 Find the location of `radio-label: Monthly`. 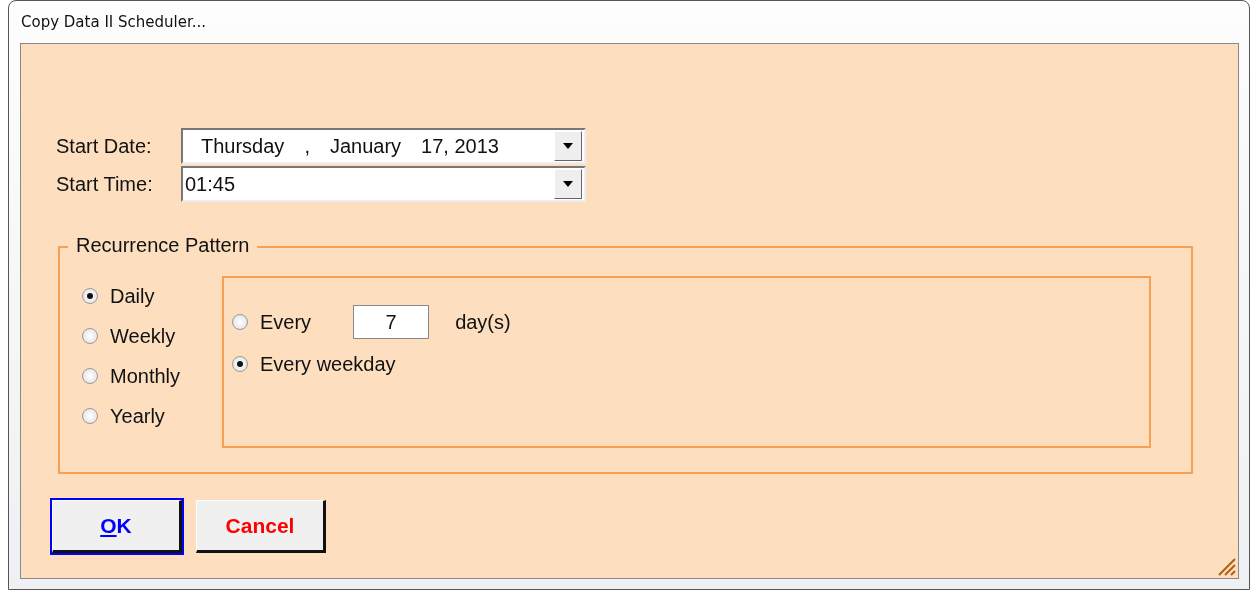

radio-label: Monthly is located at coordinates (145, 376).